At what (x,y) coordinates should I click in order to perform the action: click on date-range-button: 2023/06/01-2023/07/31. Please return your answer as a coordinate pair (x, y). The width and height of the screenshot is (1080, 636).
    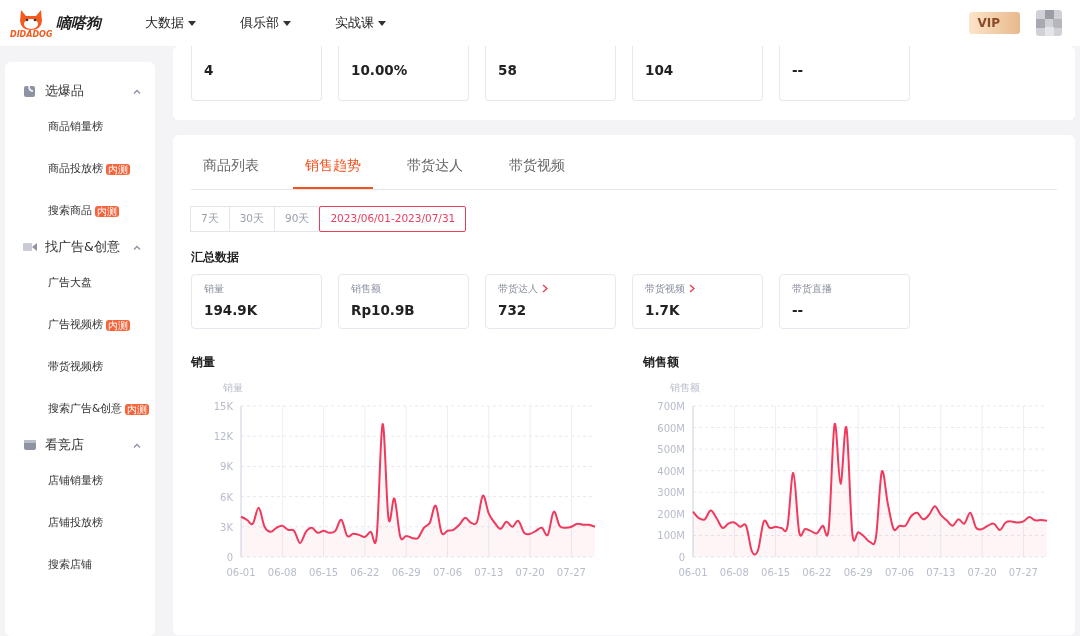
    Looking at the image, I should click on (393, 219).